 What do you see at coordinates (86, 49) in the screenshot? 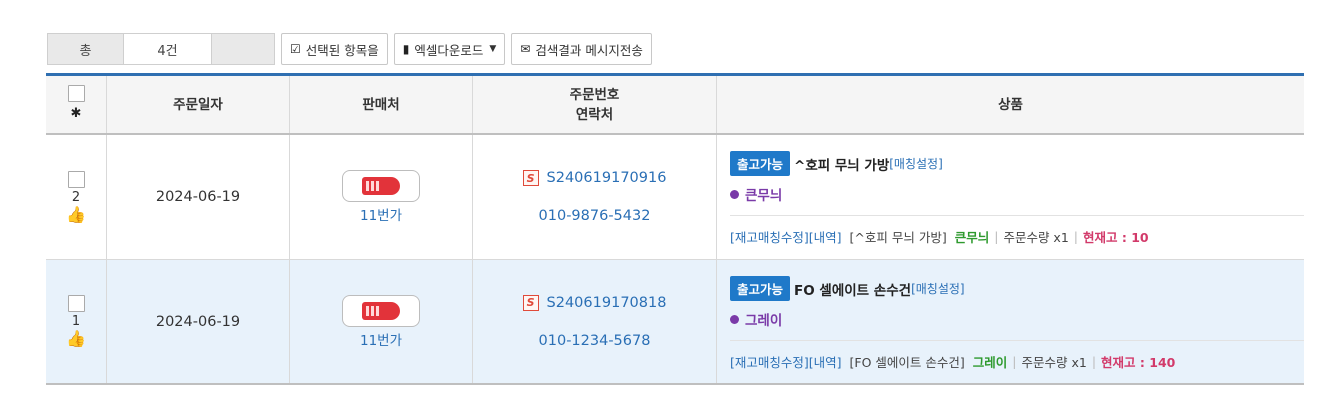
I see `total-label: 총` at bounding box center [86, 49].